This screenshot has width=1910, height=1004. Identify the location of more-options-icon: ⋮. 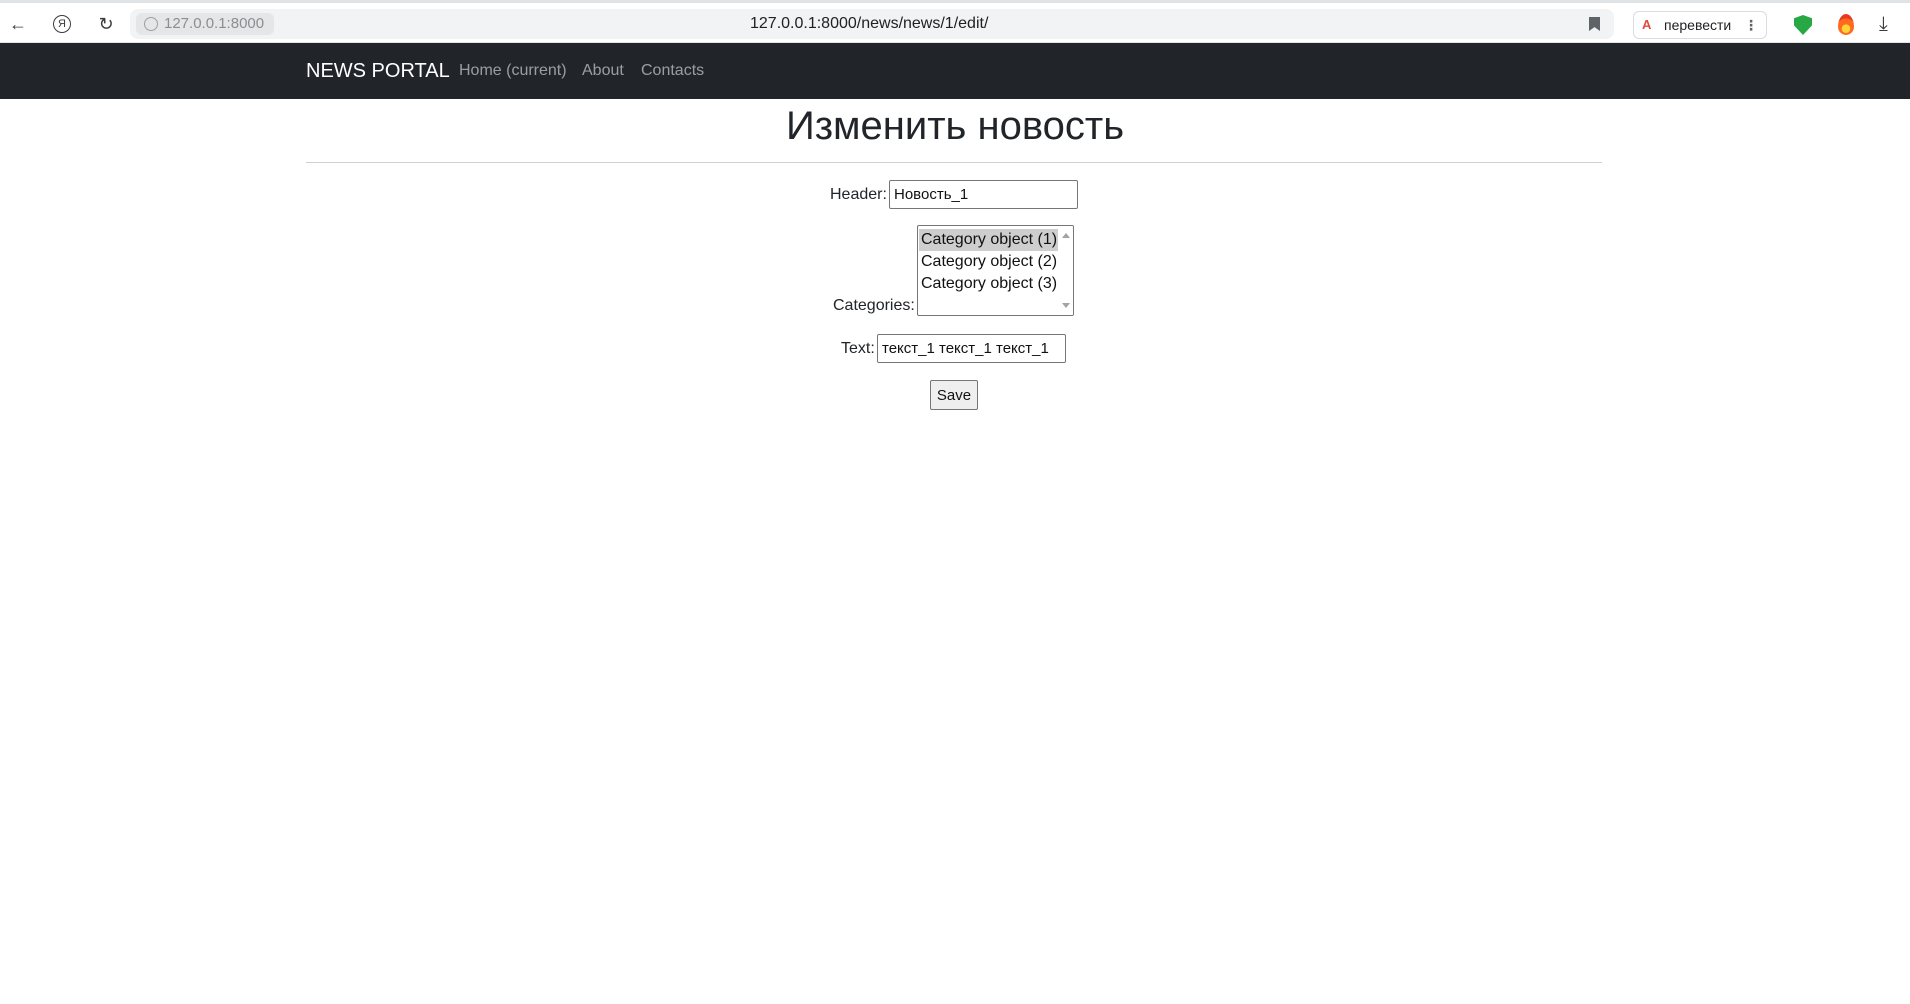
(1751, 25).